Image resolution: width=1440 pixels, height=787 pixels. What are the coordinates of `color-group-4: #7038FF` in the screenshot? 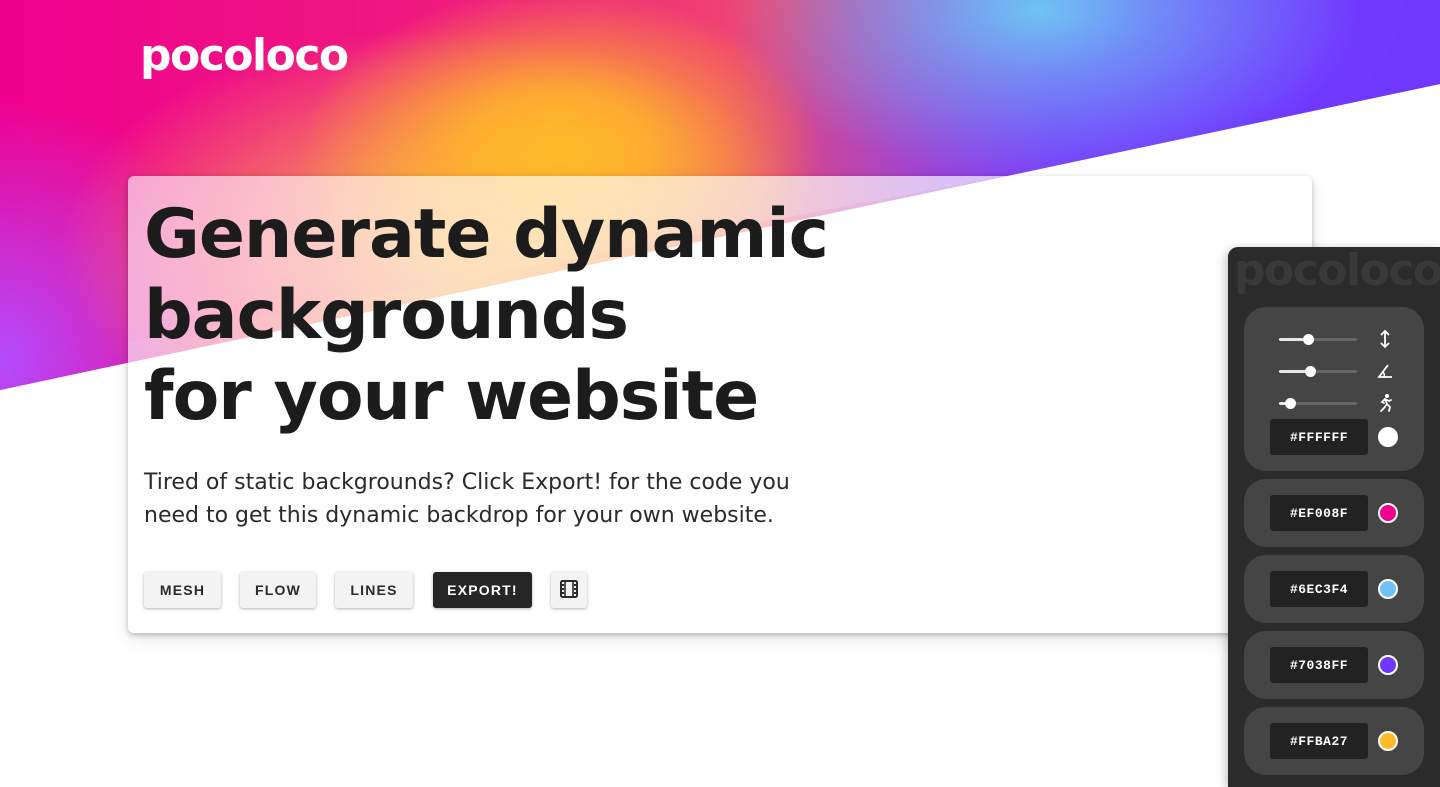 It's located at (1334, 665).